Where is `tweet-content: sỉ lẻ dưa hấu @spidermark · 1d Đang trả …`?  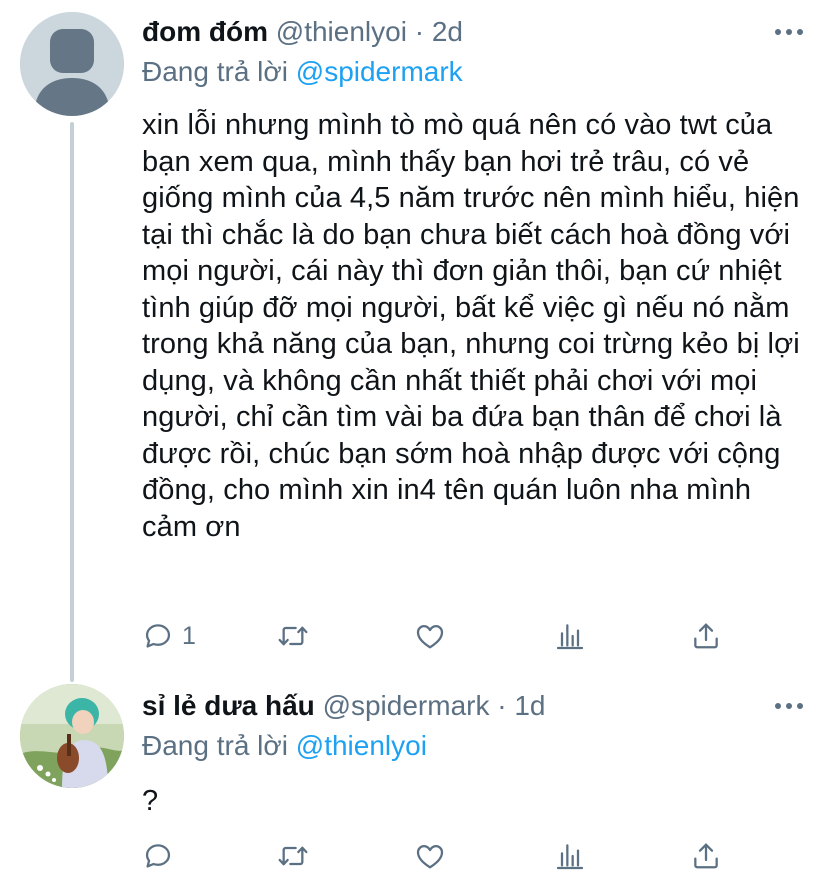 tweet-content: sỉ lẻ dưa hấu @spidermark · 1d Đang trả … is located at coordinates (475, 752).